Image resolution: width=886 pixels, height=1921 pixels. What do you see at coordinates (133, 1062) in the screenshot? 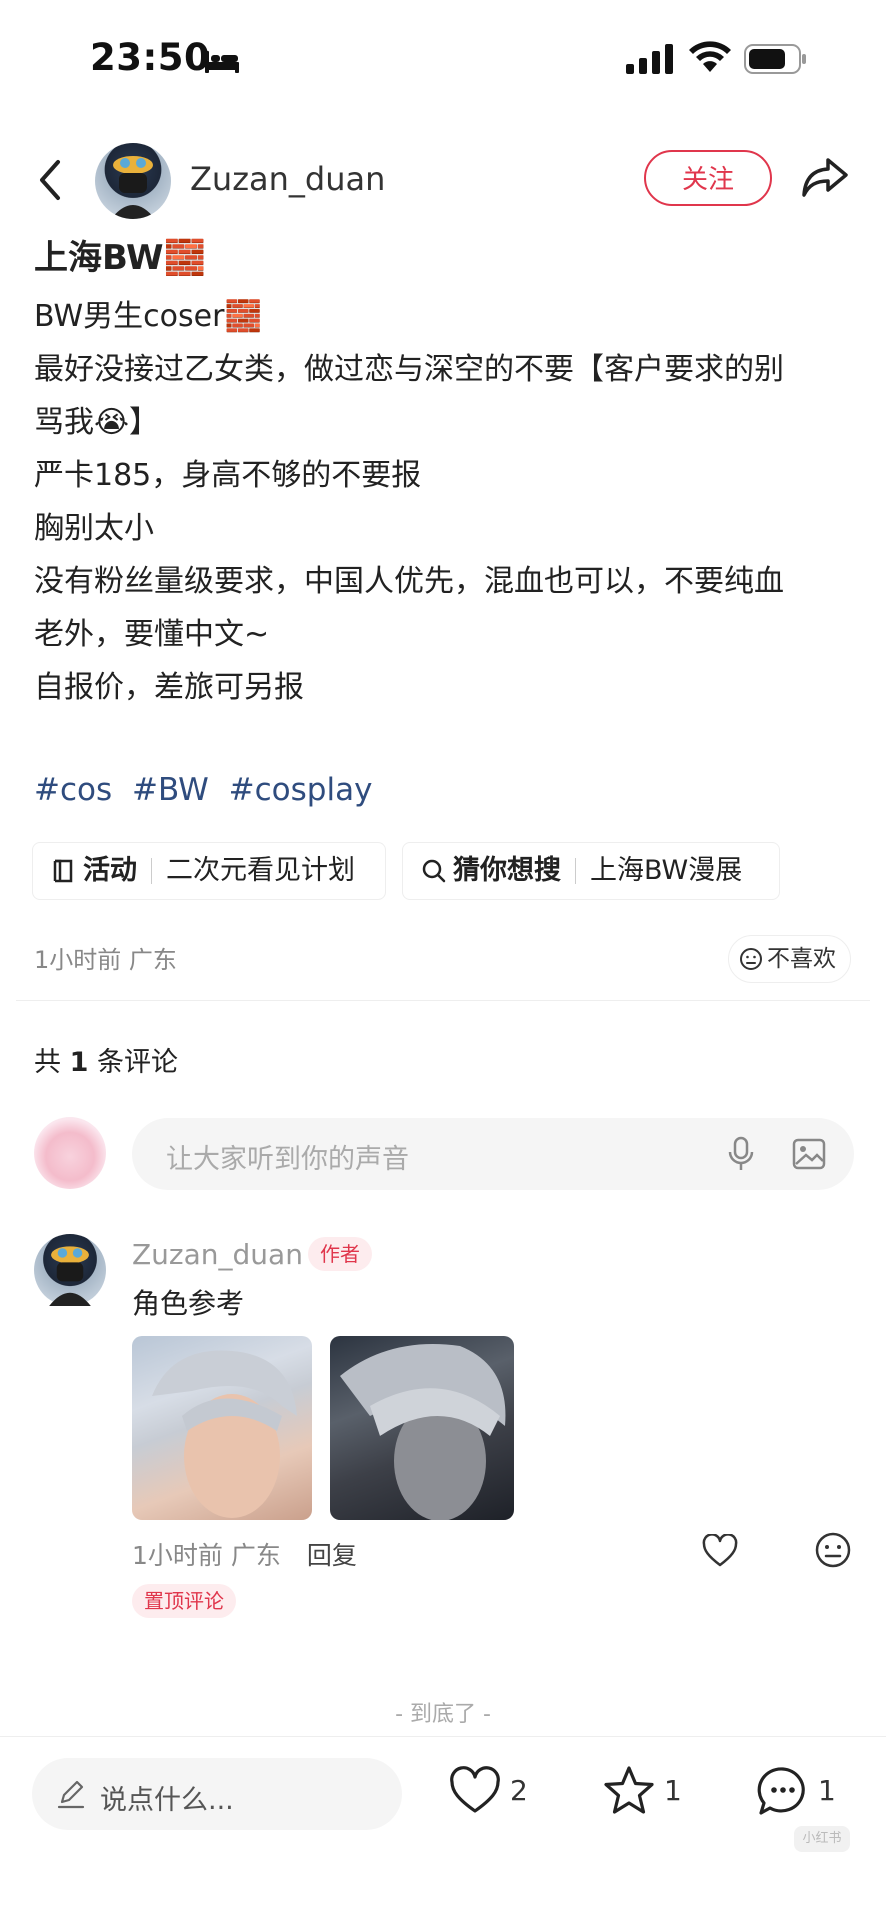
I see `comments-count-suffix: 条评论` at bounding box center [133, 1062].